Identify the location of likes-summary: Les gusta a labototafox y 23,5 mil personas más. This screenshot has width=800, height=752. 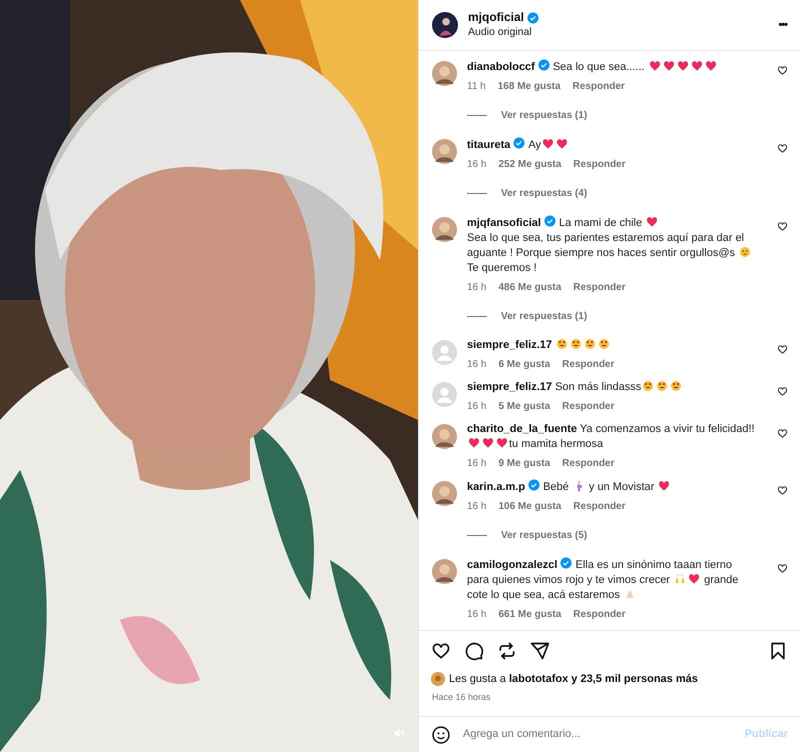
(573, 679).